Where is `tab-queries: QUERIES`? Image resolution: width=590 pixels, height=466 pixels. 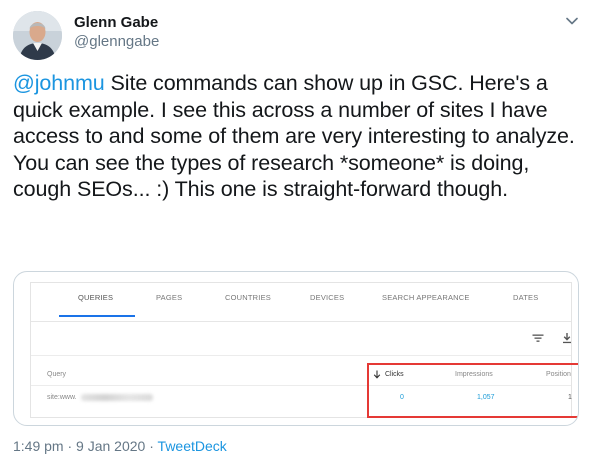 tab-queries: QUERIES is located at coordinates (96, 297).